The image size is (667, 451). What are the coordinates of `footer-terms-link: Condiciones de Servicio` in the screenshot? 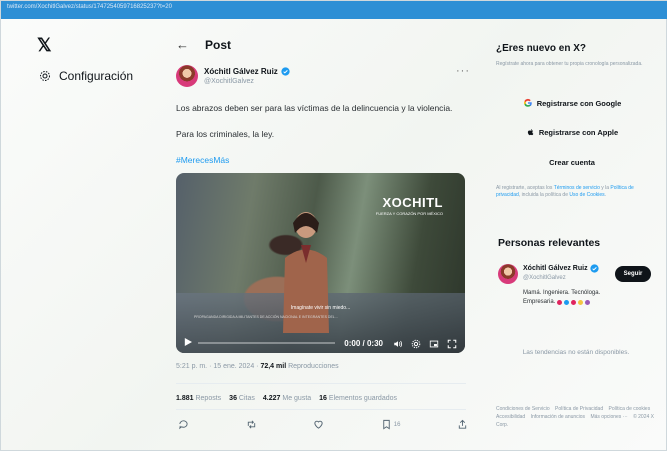 It's located at (523, 409).